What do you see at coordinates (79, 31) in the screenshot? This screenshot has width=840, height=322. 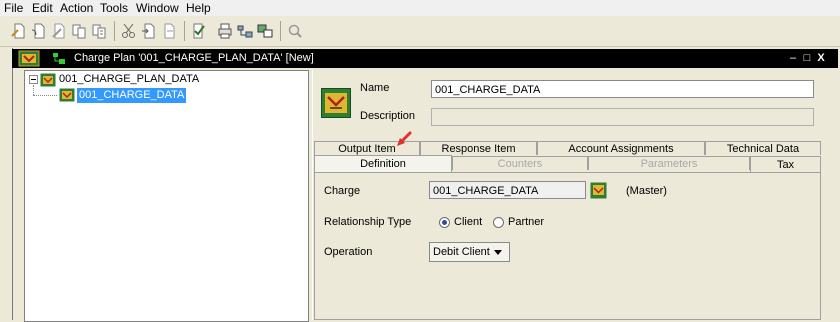 I see `copy-icon` at bounding box center [79, 31].